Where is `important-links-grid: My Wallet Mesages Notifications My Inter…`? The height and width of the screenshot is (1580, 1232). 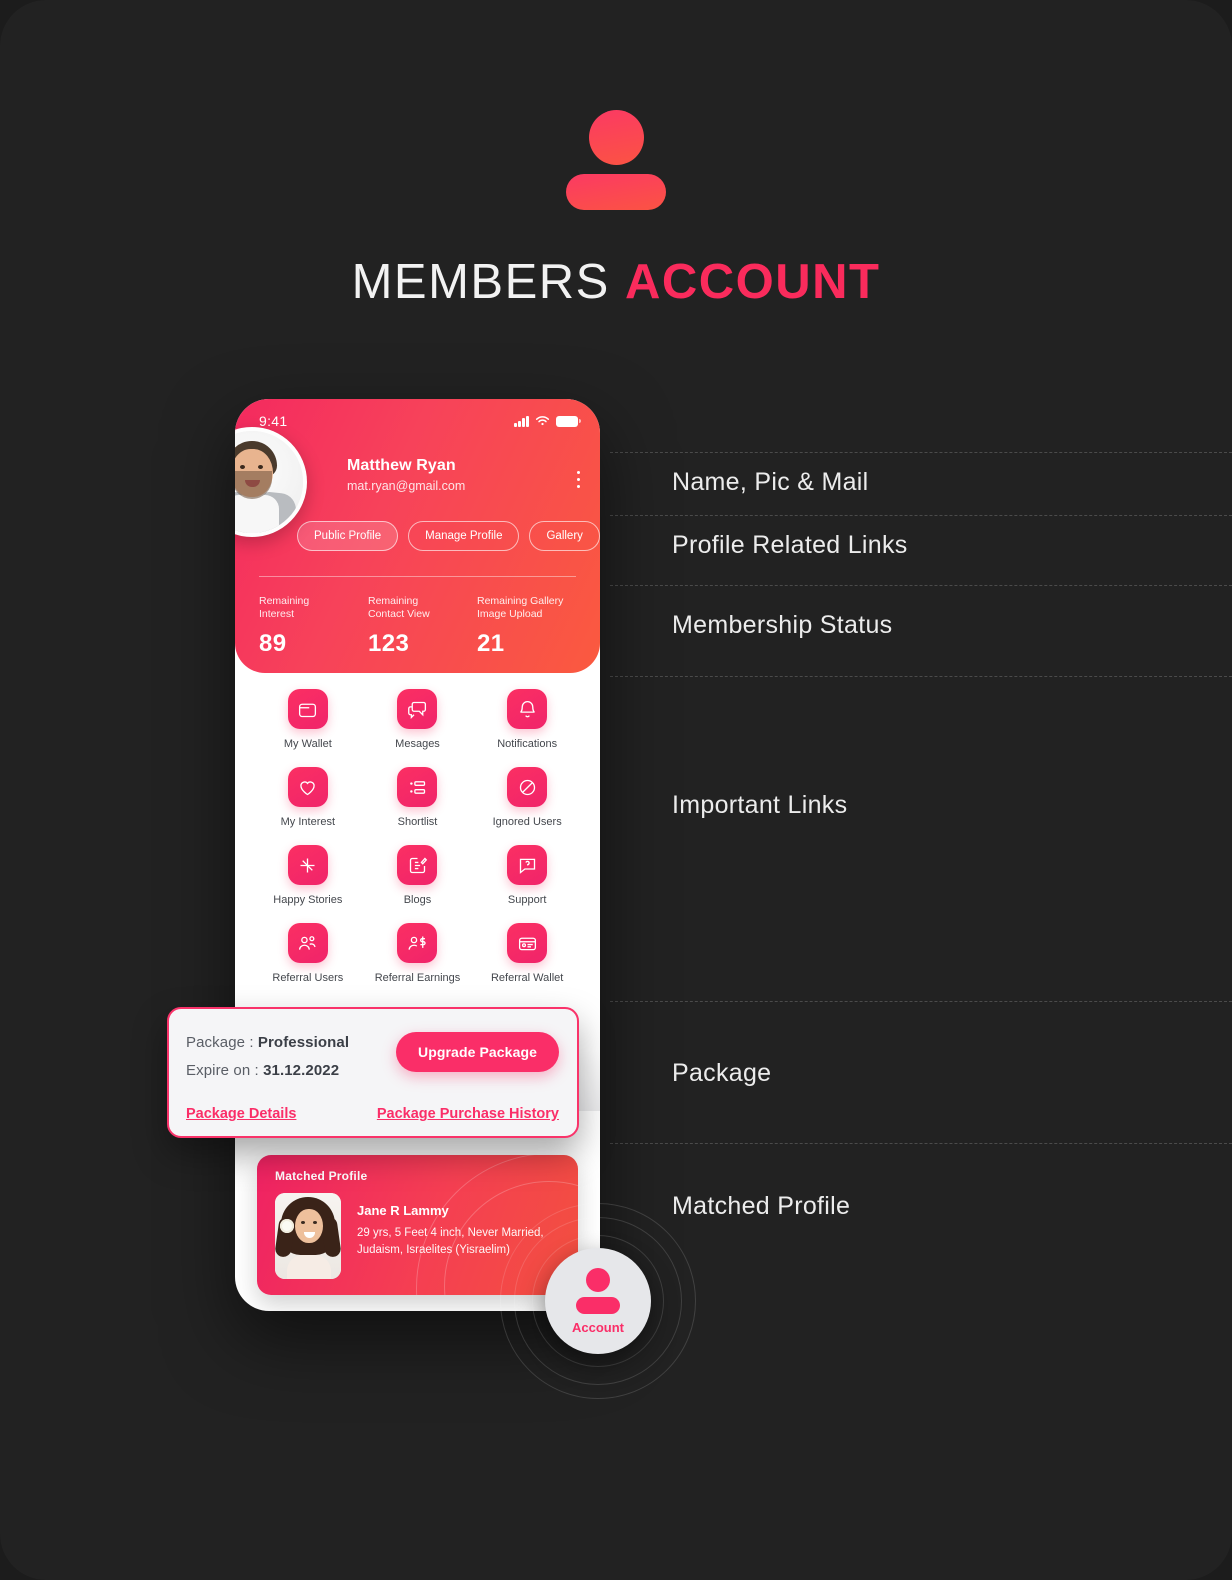 important-links-grid: My Wallet Mesages Notifications My Inter… is located at coordinates (417, 836).